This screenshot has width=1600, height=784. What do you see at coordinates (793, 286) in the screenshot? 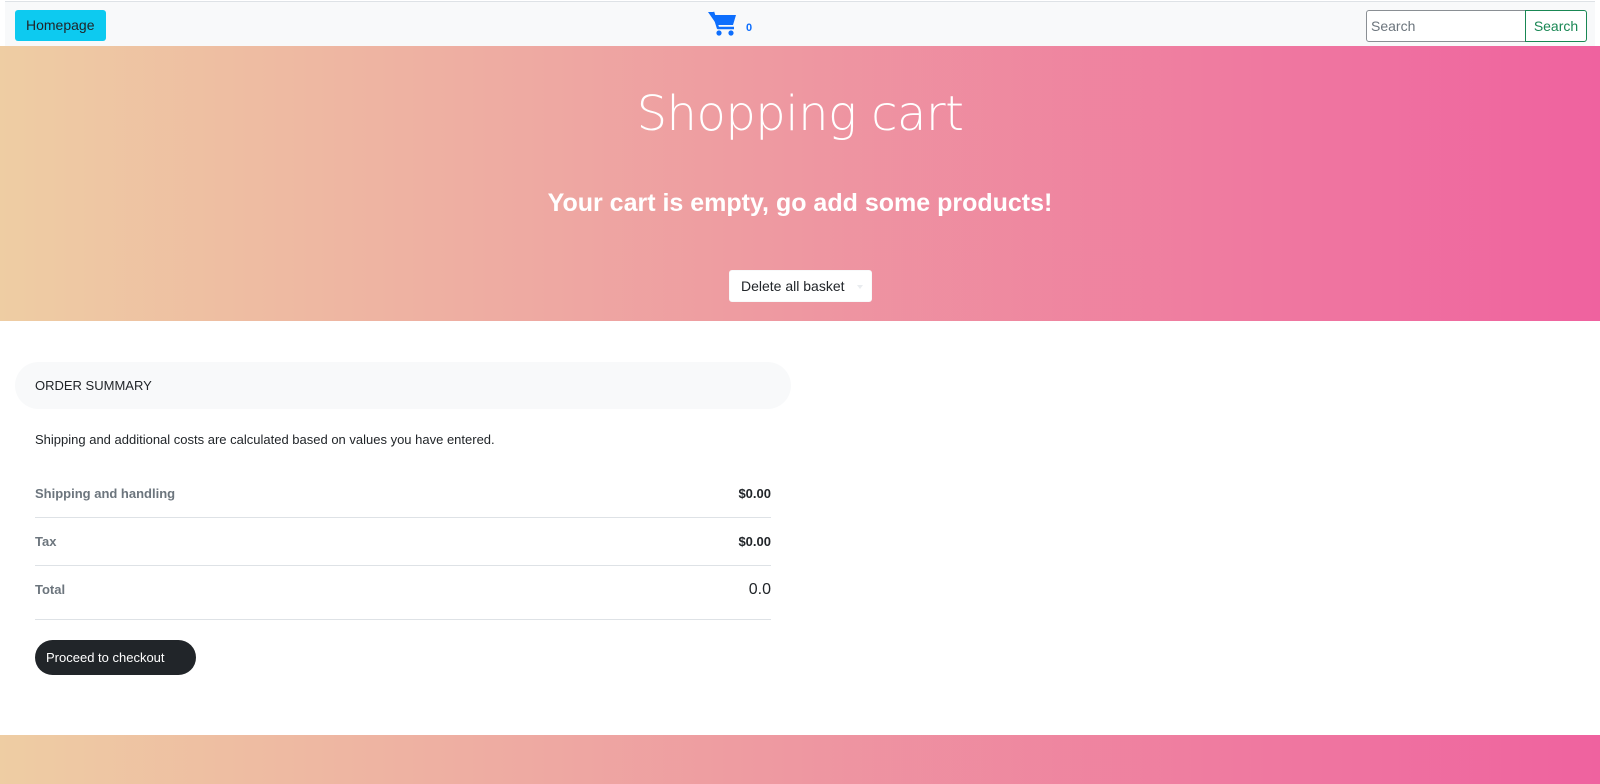
I see `delete-all-basket-label: Delete all basket` at bounding box center [793, 286].